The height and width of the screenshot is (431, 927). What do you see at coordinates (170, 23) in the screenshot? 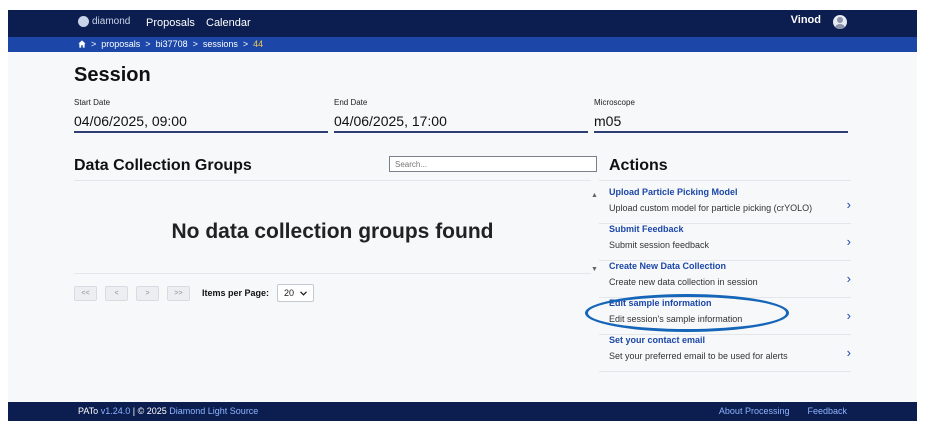
I see `nav-proposals: Proposals` at bounding box center [170, 23].